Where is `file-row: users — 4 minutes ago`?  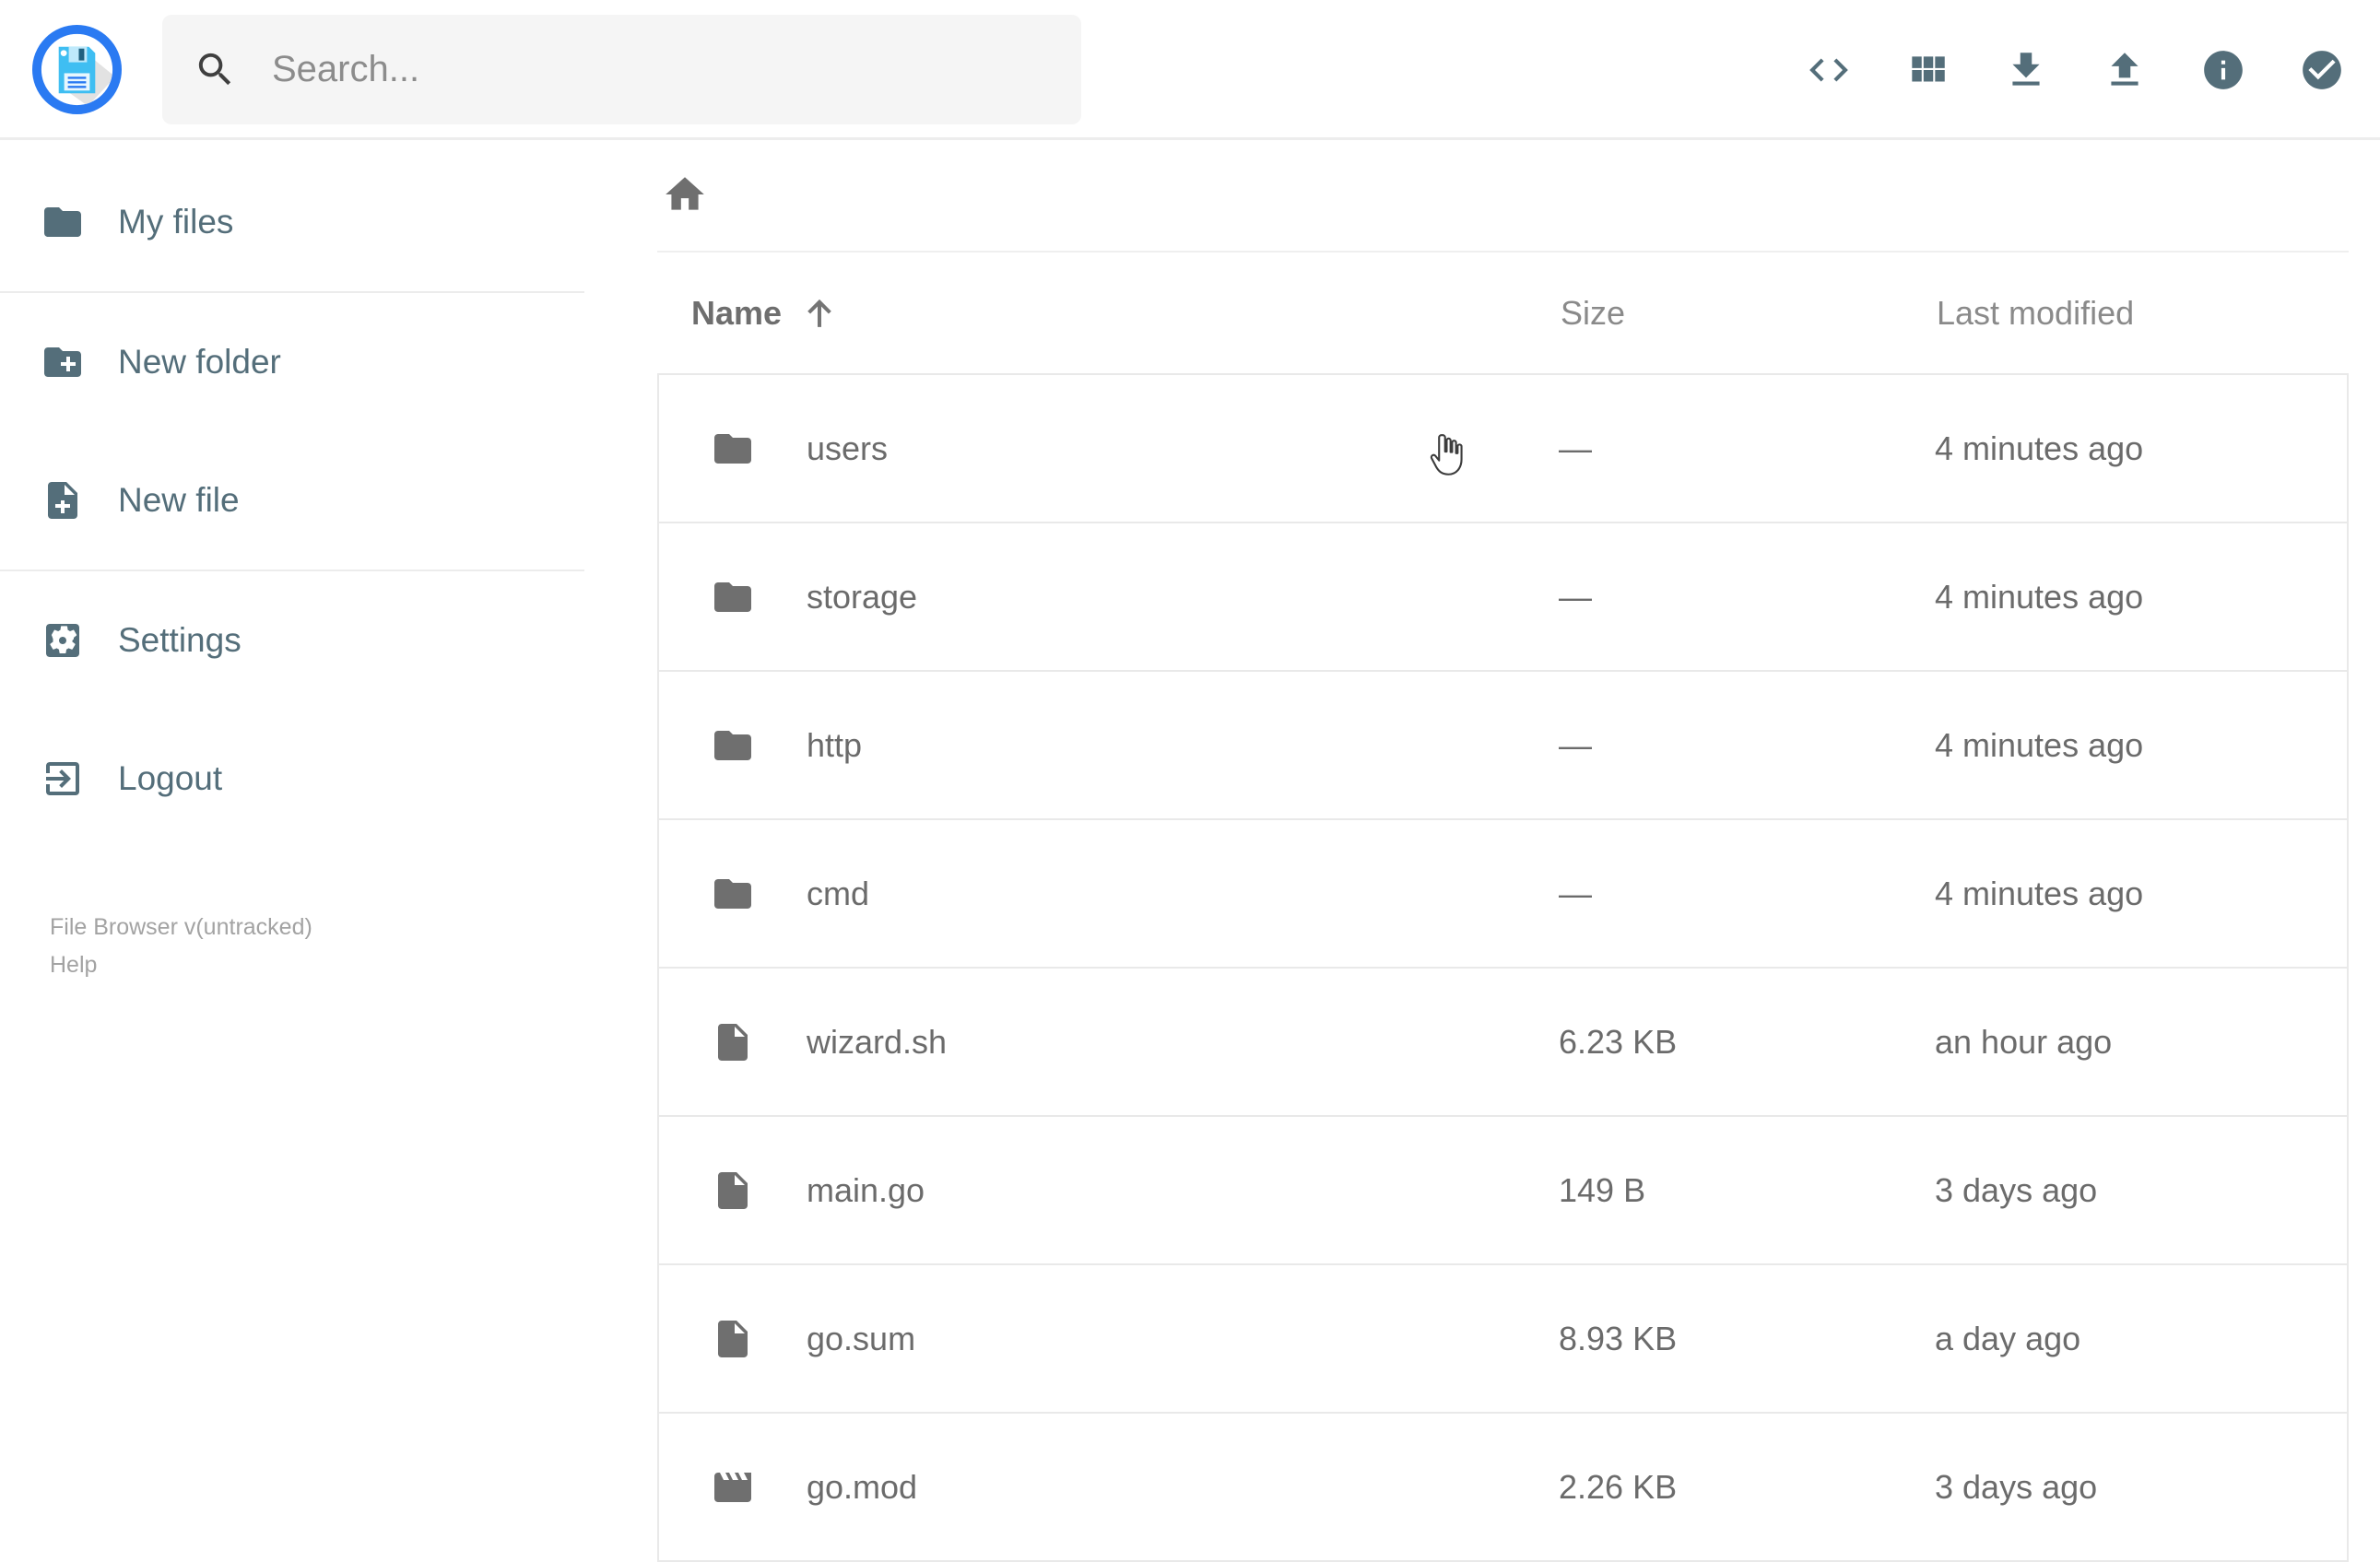
file-row: users — 4 minutes ago is located at coordinates (1503, 448).